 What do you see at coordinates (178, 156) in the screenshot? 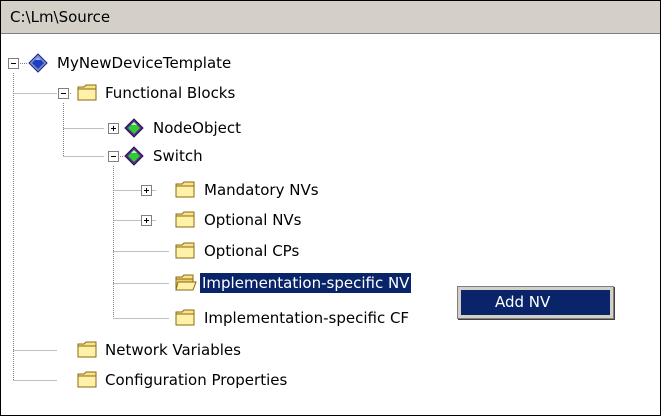
I see `tree-node-label: Switch` at bounding box center [178, 156].